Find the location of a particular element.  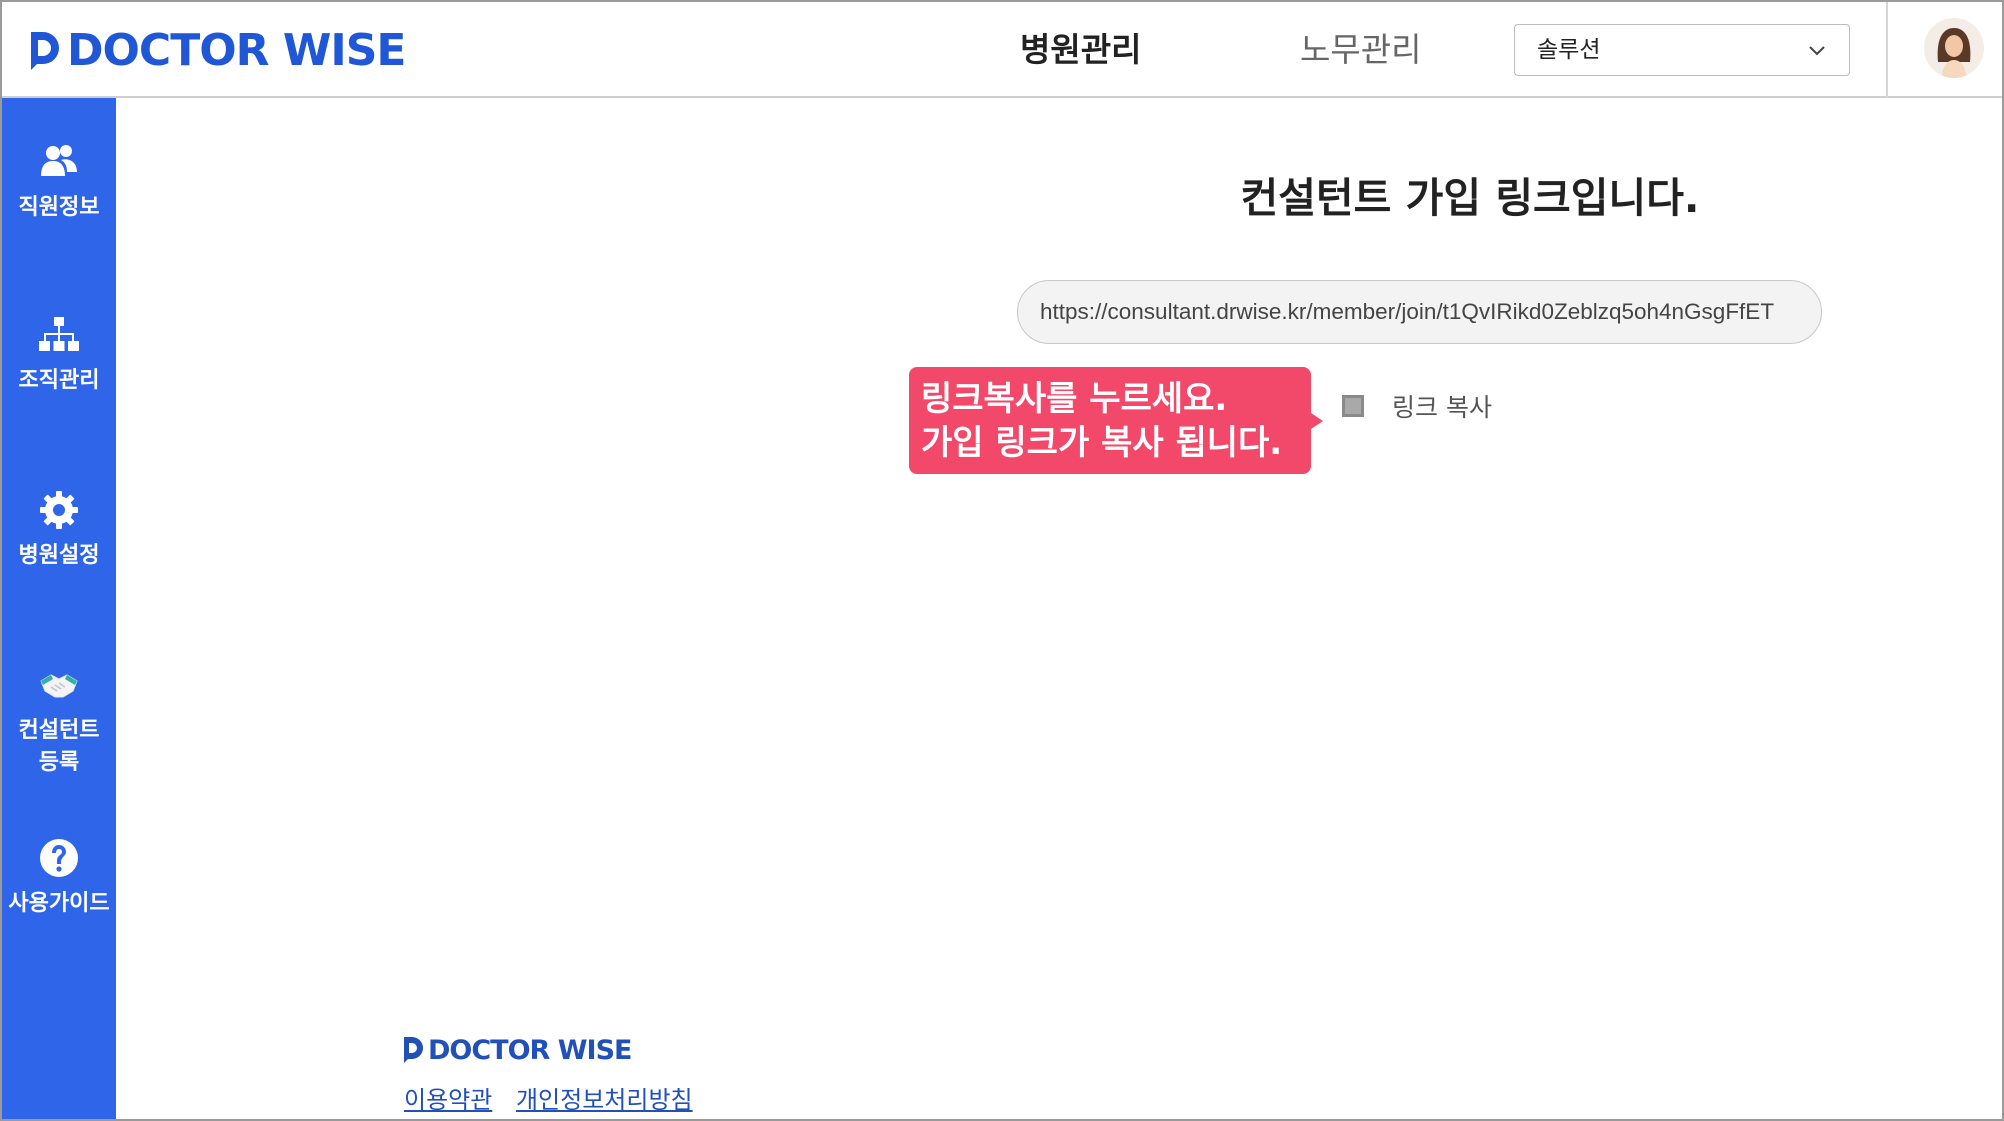

sidebar: 직원정보 조직관리 병원설정 컨설턴트 등록 사용가이드 is located at coordinates (59, 608).